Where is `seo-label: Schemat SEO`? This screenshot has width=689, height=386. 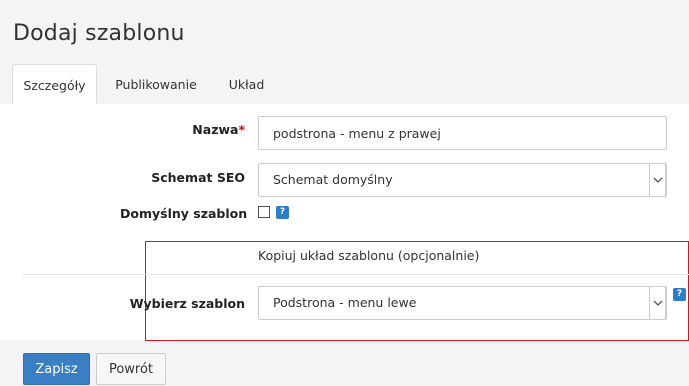
seo-label: Schemat SEO is located at coordinates (198, 177).